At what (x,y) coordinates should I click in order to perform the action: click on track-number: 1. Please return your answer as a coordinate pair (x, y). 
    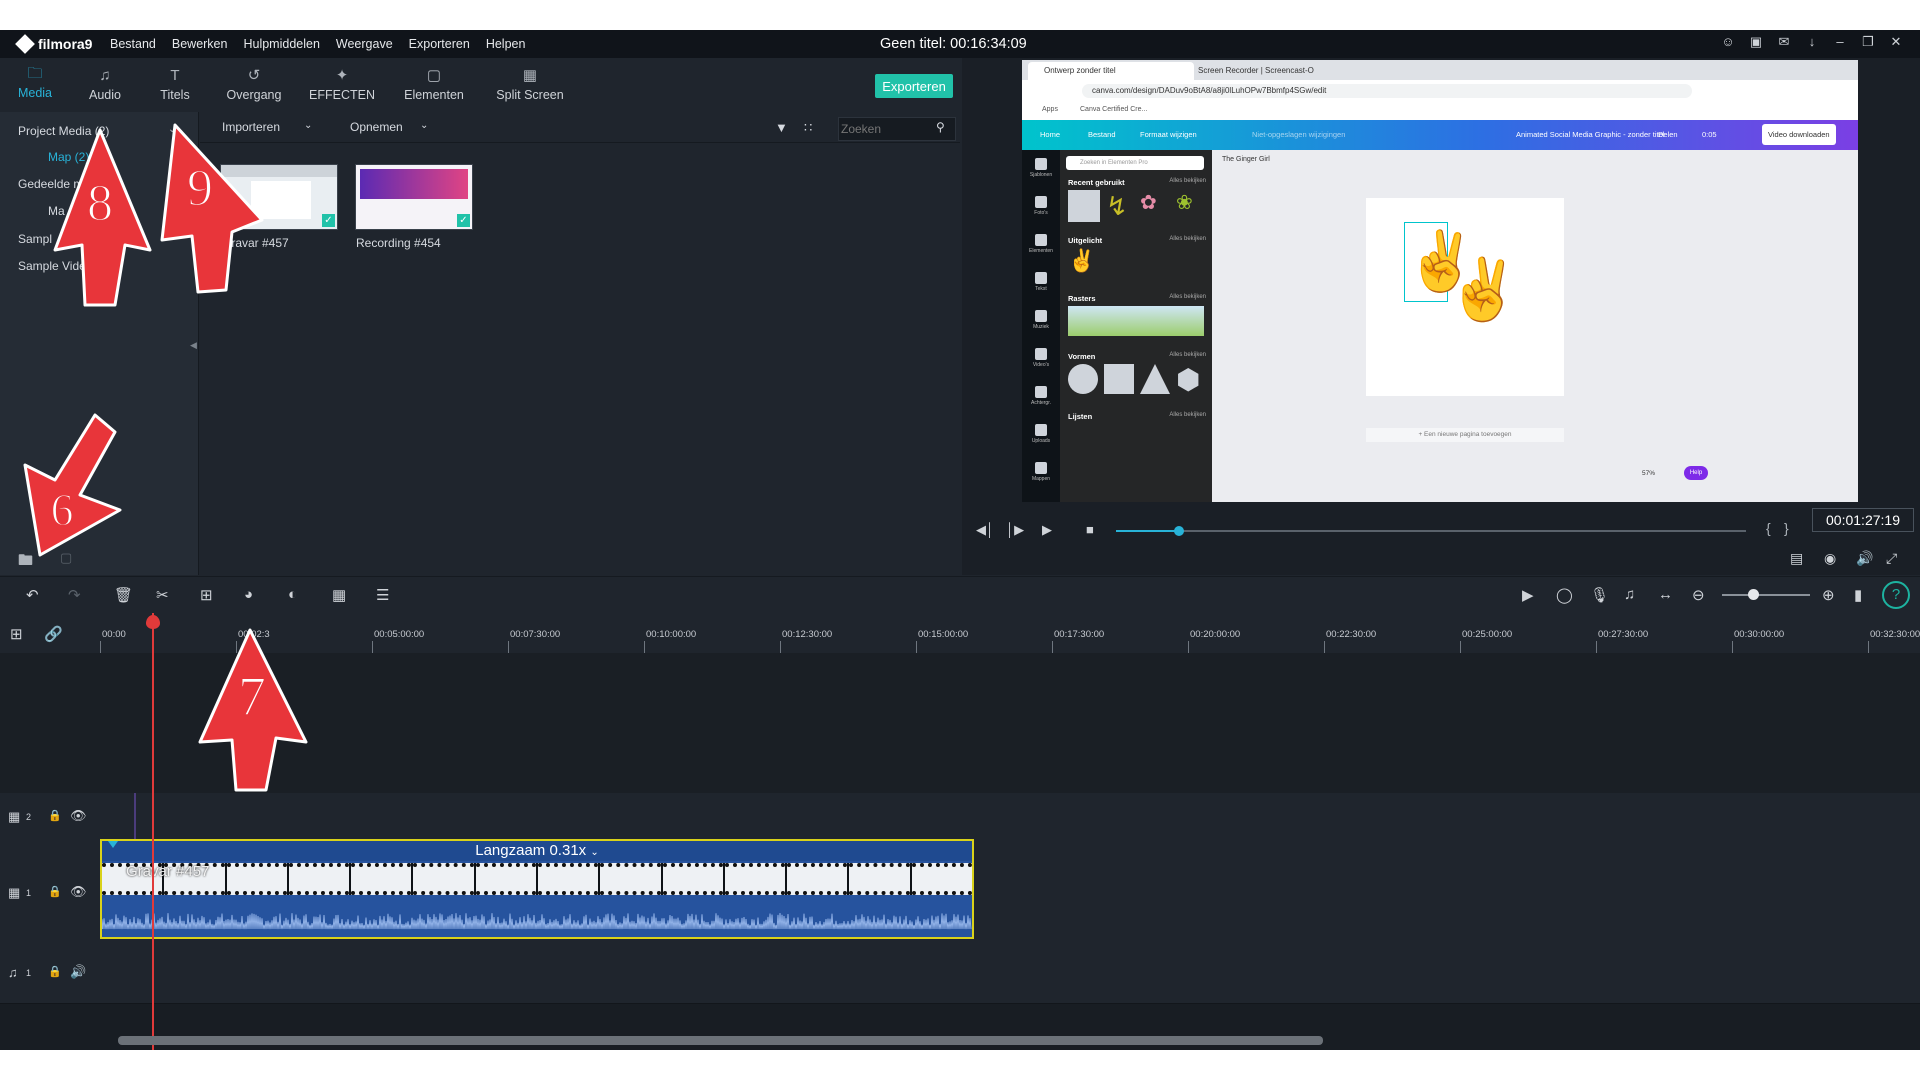
    Looking at the image, I should click on (29, 973).